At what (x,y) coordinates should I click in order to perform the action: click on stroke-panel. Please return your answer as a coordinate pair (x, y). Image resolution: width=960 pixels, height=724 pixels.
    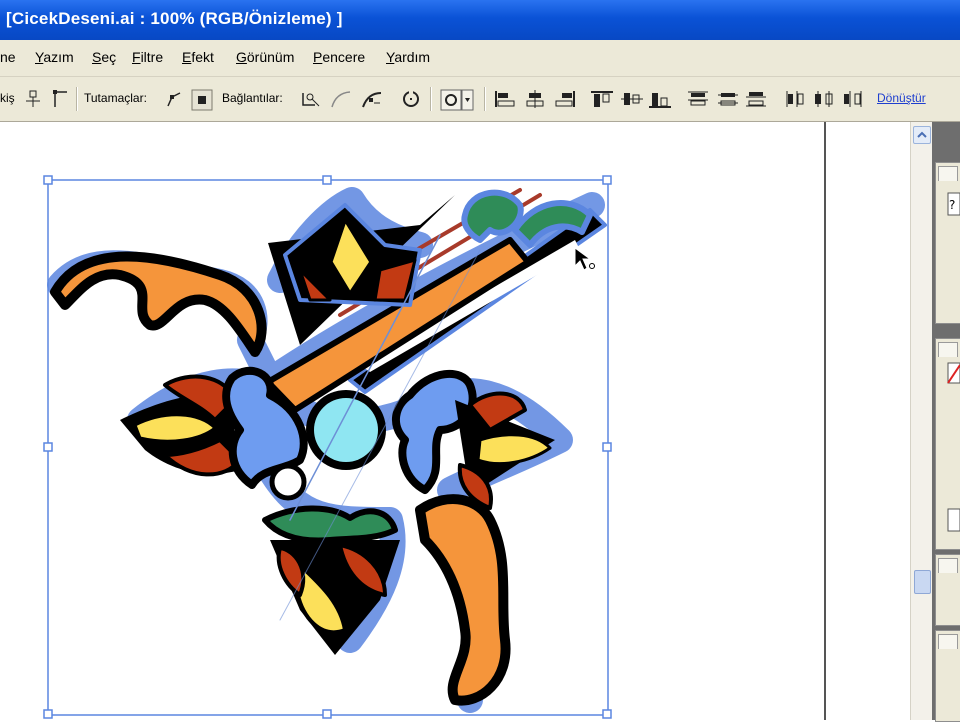
    Looking at the image, I should click on (947, 444).